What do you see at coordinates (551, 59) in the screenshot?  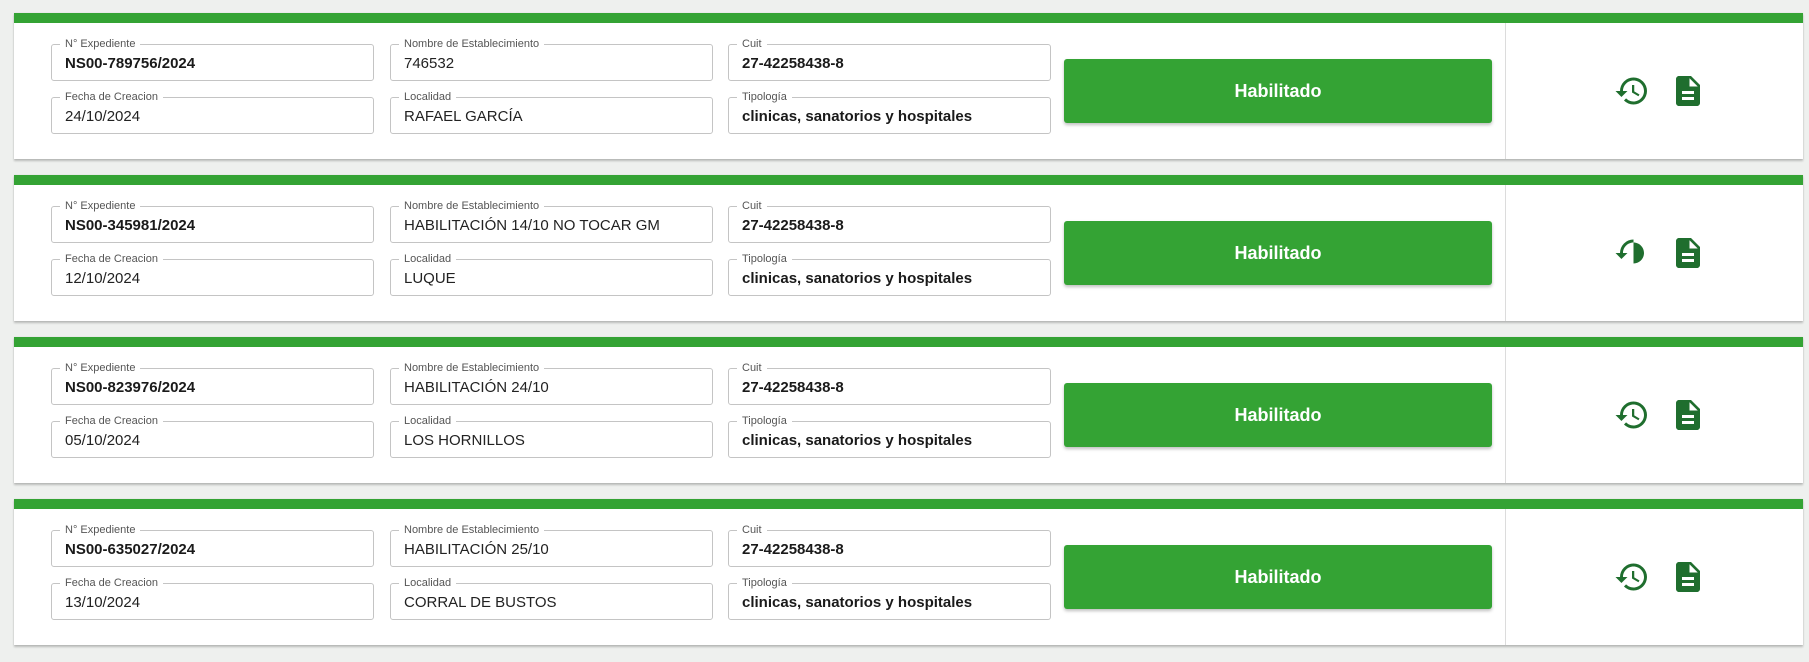 I see `nombre-field: Nombre de Establecimiento 746532` at bounding box center [551, 59].